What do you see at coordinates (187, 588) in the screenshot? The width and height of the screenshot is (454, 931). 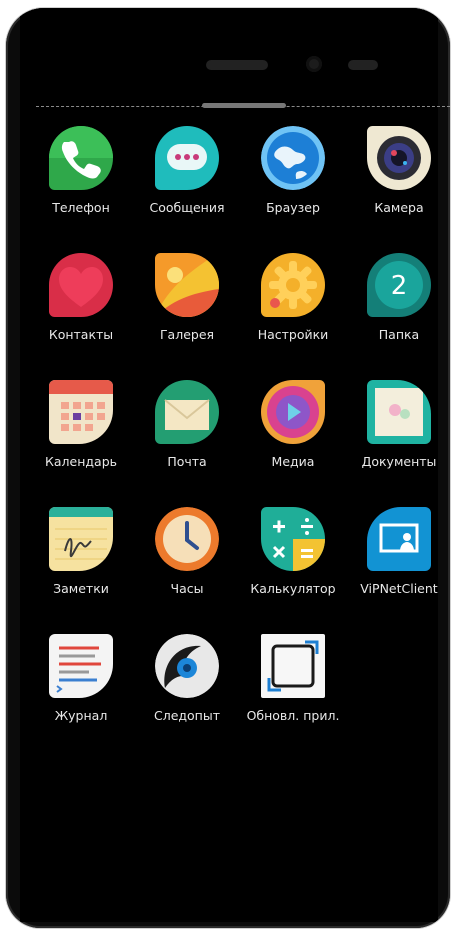 I see `app-label: Часы` at bounding box center [187, 588].